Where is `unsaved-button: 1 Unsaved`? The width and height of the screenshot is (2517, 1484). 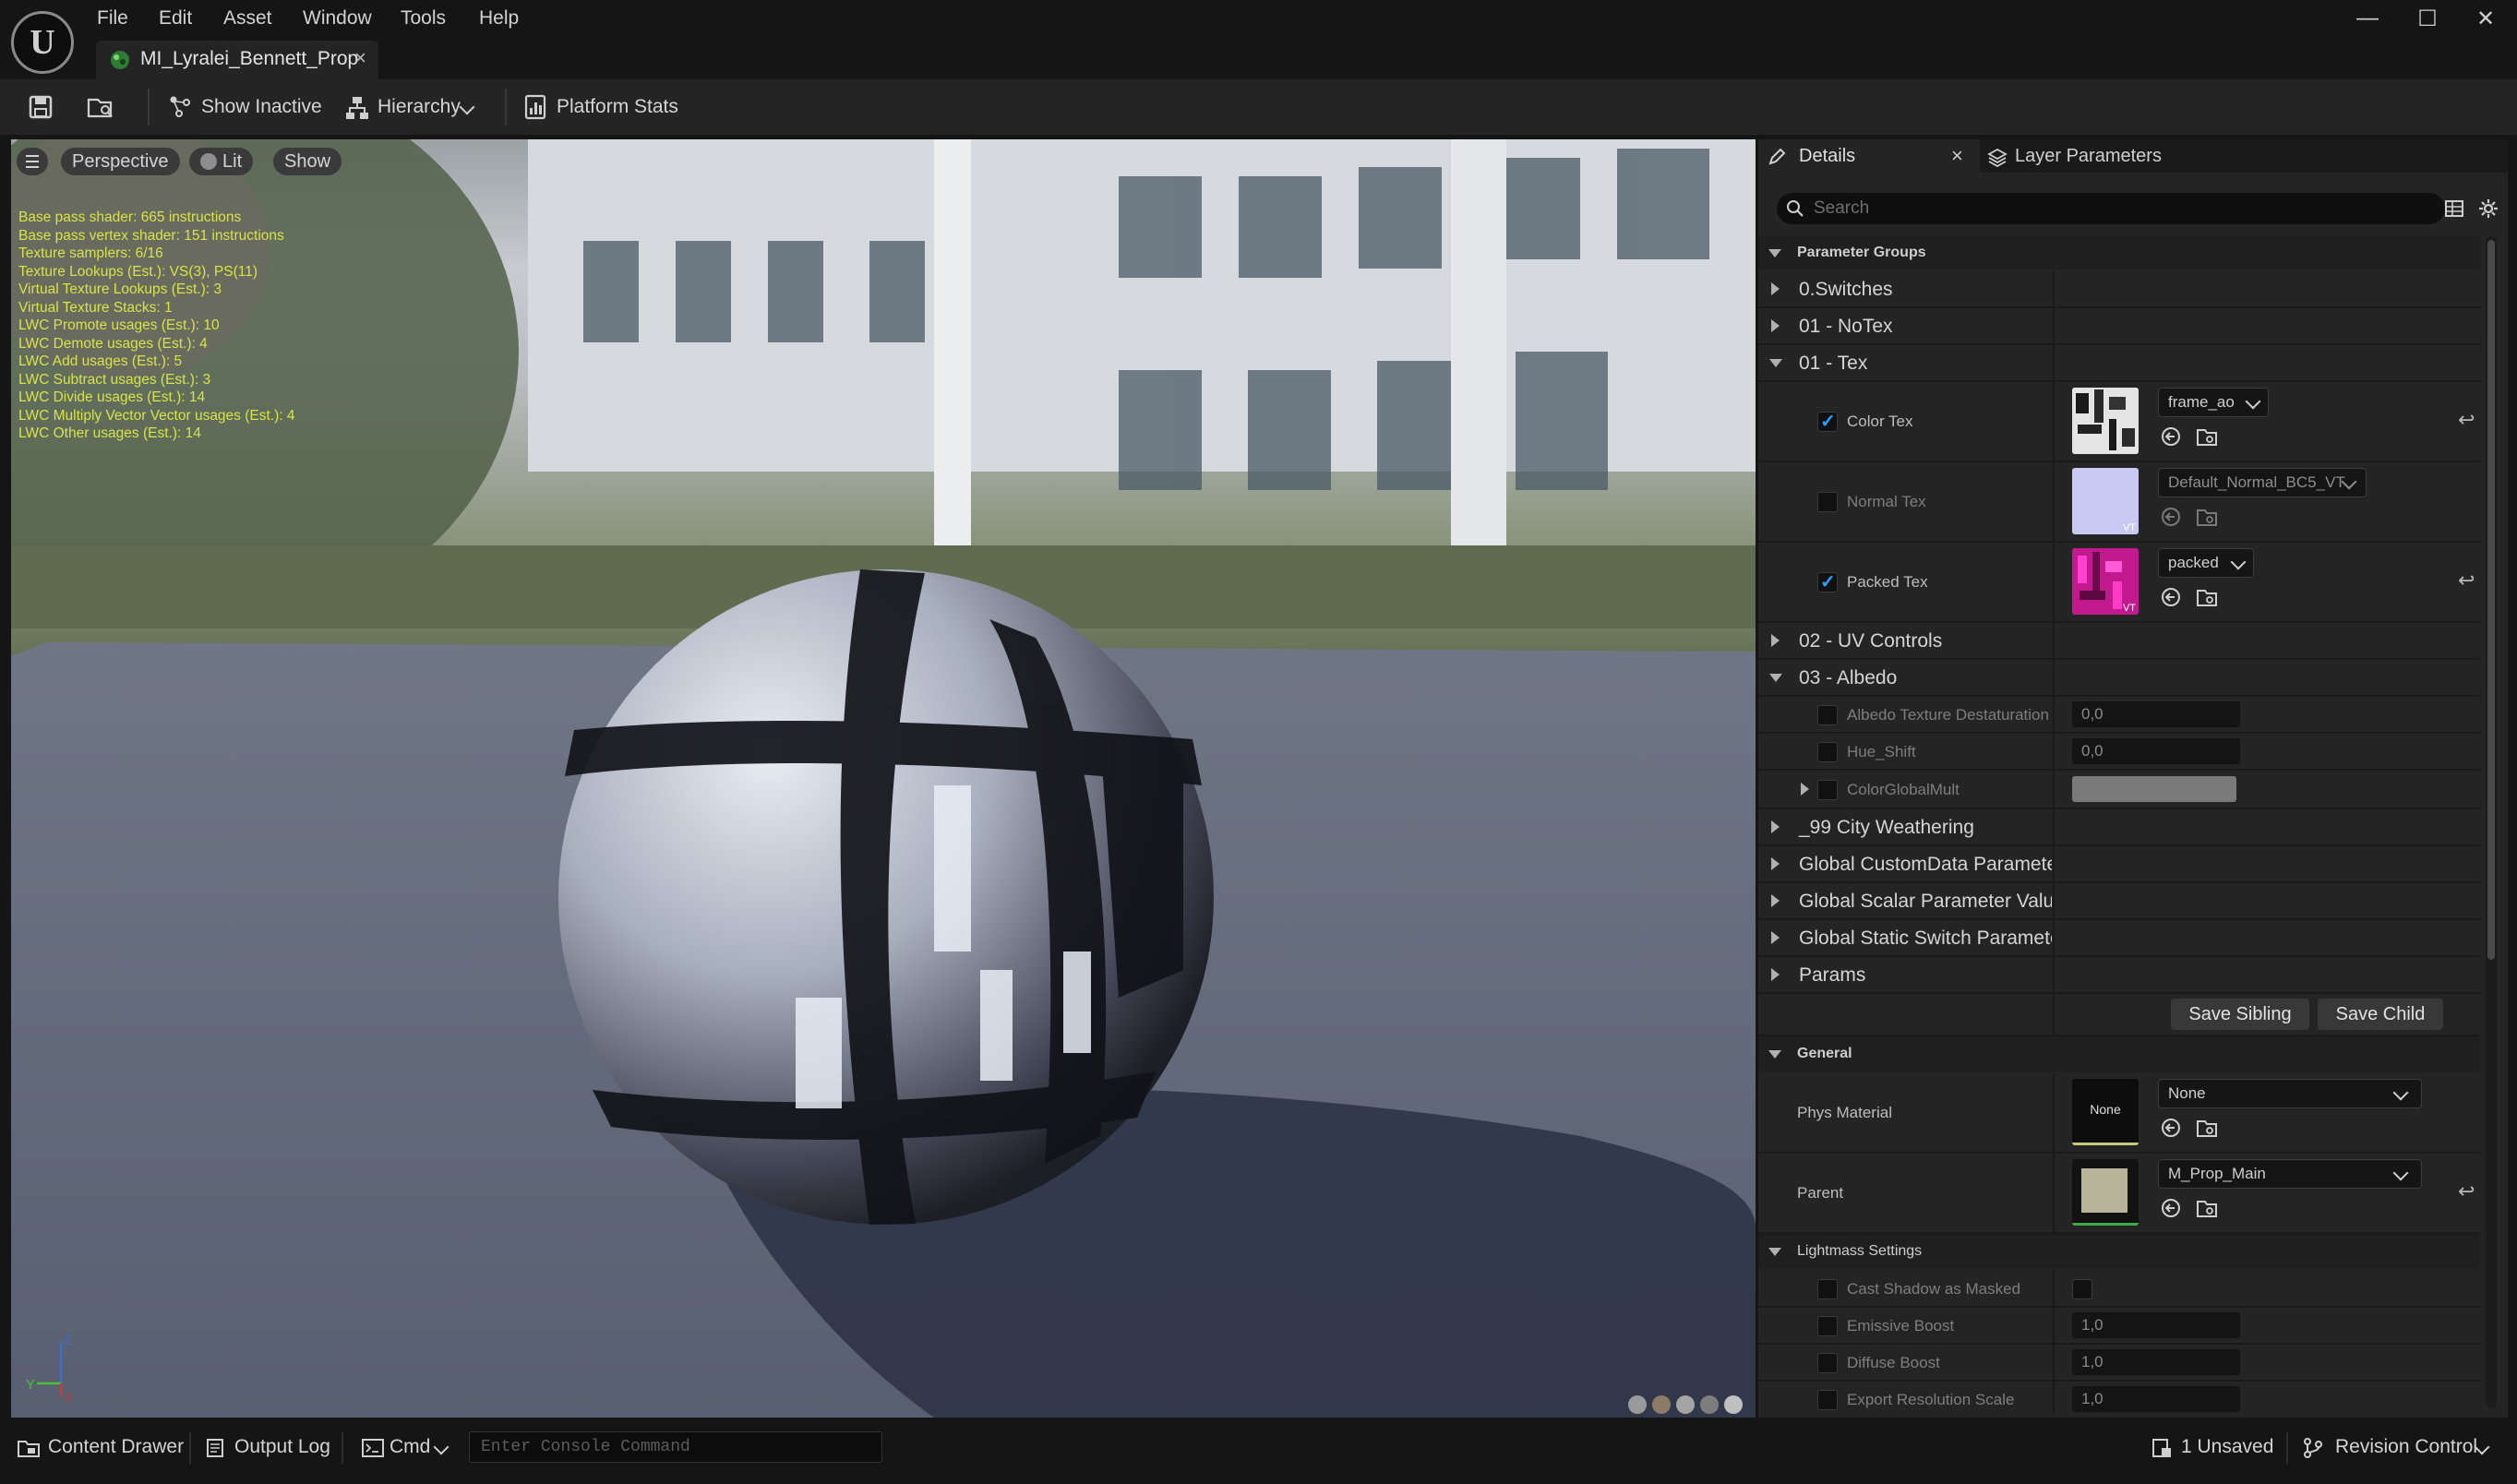 unsaved-button: 1 Unsaved is located at coordinates (2227, 1447).